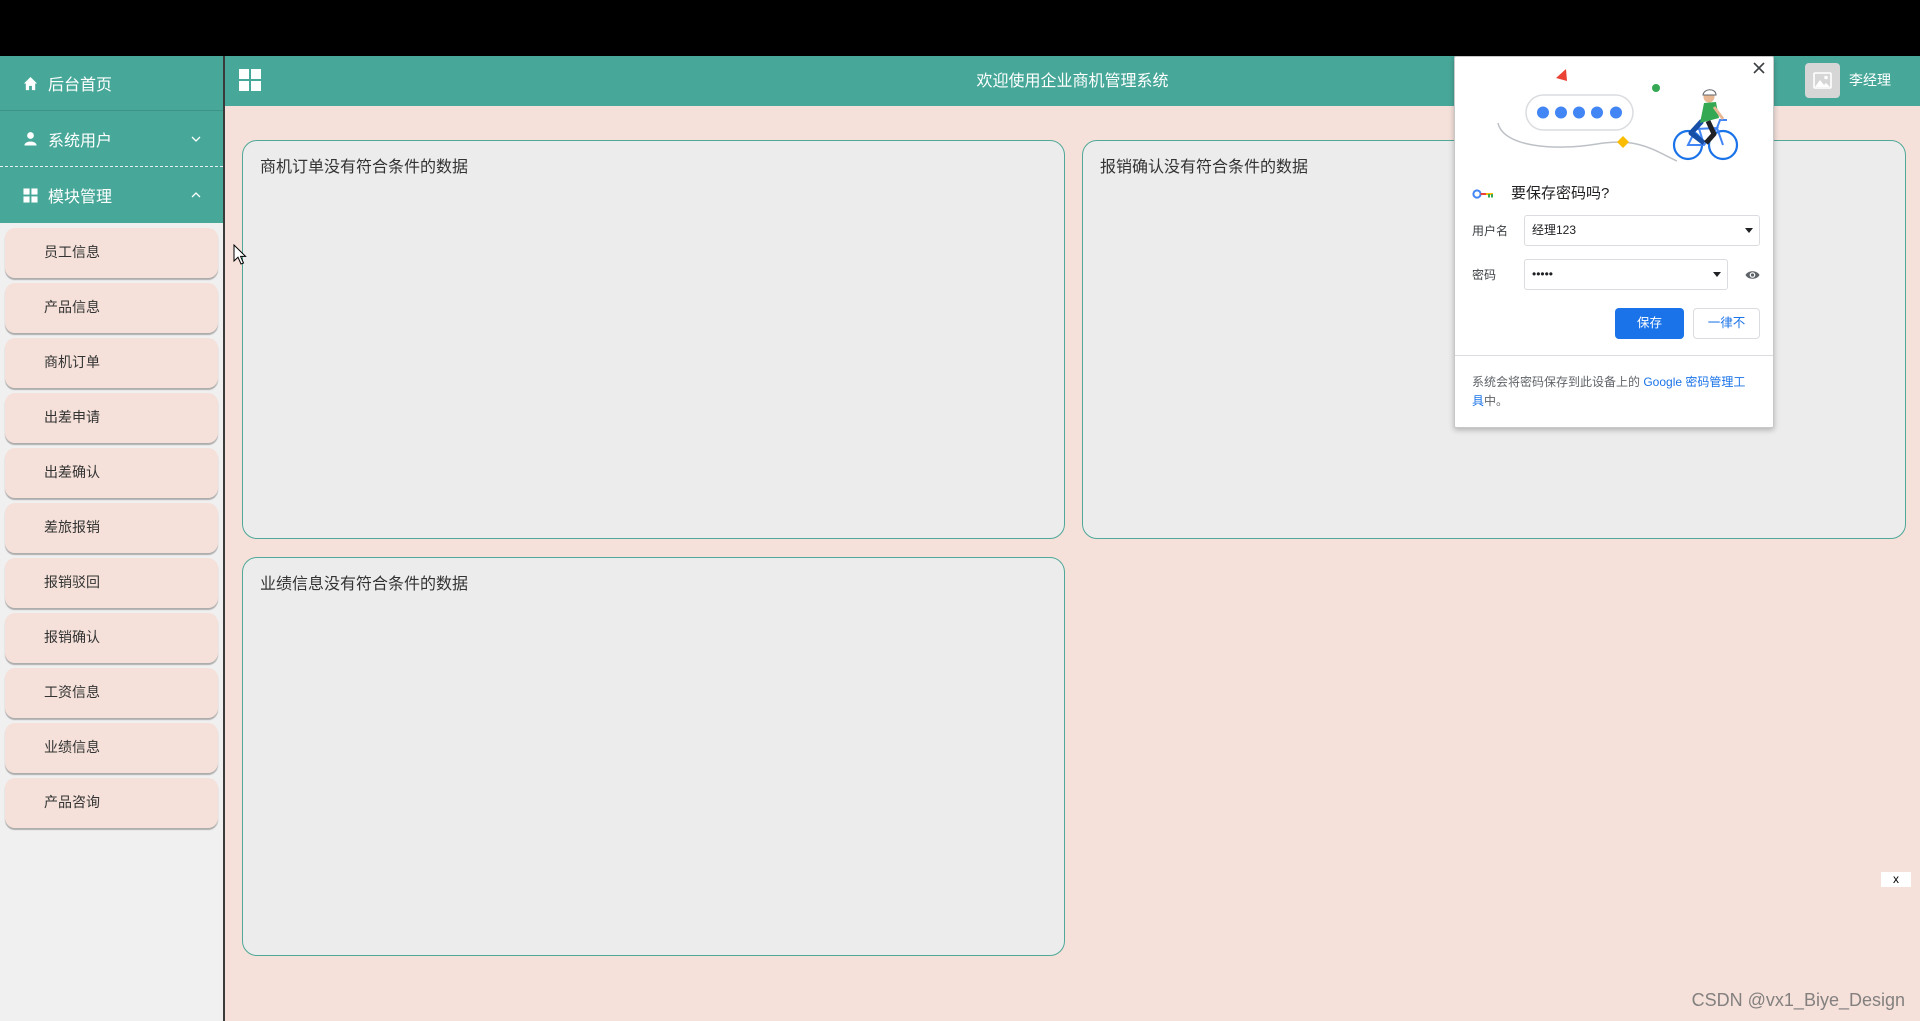 The width and height of the screenshot is (1920, 1021). Describe the element at coordinates (1579, 112) in the screenshot. I see `password-bubble` at that location.